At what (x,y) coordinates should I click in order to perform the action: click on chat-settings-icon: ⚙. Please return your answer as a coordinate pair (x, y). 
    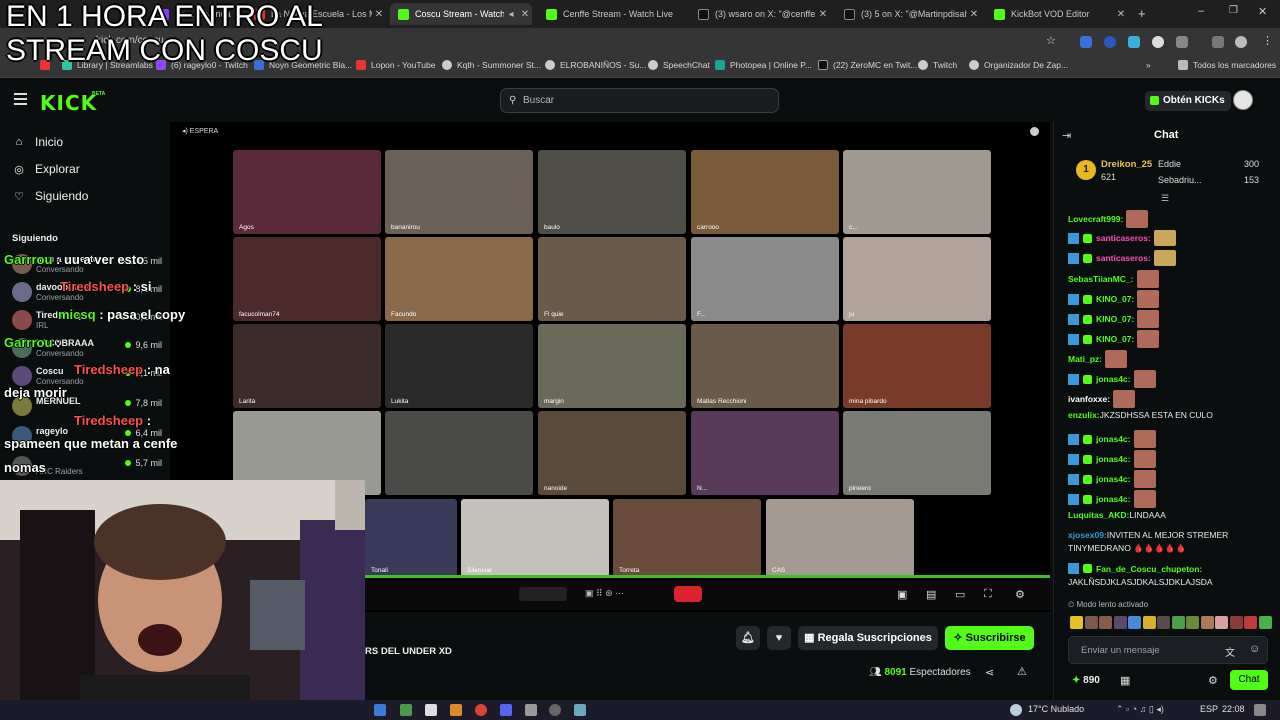
    Looking at the image, I should click on (1213, 680).